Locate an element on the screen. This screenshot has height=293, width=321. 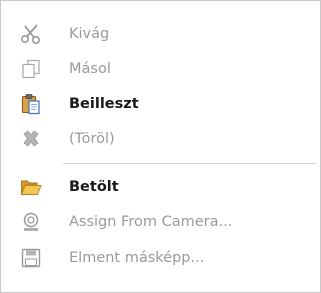
scissors-icon is located at coordinates (31, 34).